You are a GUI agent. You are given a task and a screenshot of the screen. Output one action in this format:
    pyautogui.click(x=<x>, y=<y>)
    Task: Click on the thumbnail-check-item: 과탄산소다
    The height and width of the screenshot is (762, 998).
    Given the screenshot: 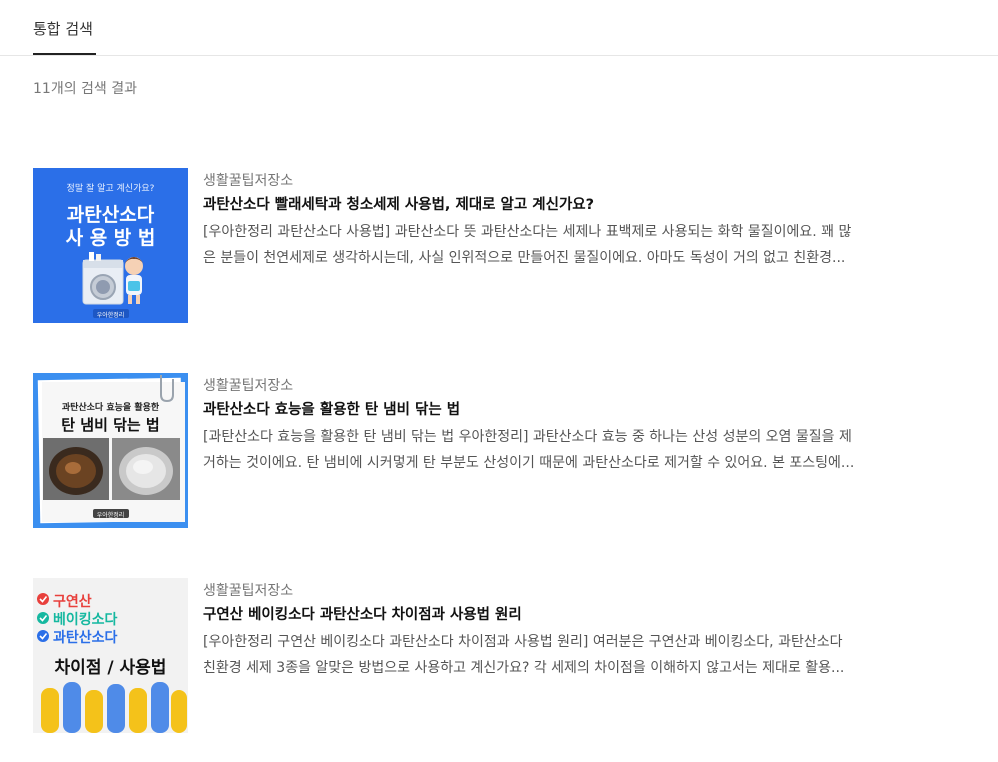 What is the action you would take?
    pyautogui.click(x=85, y=638)
    